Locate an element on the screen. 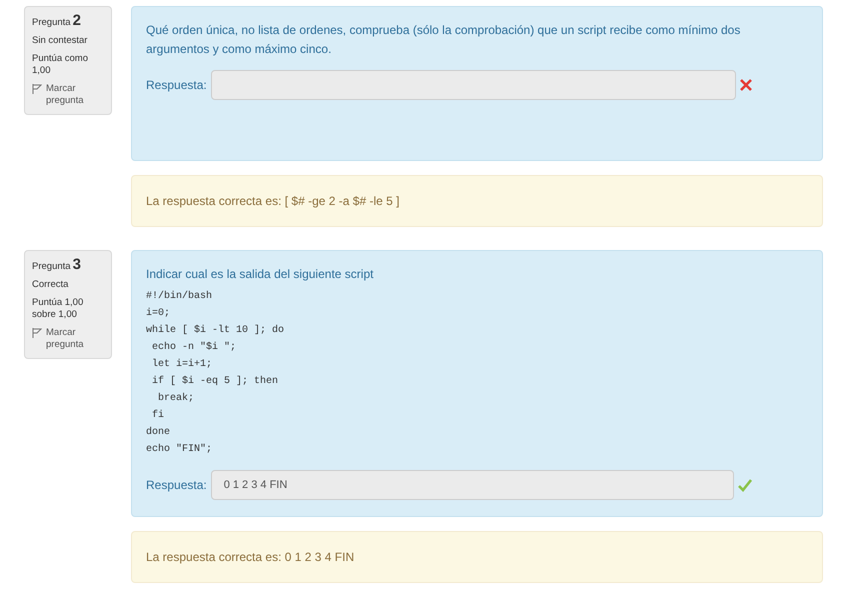 This screenshot has height=599, width=848. question-status: Correcta is located at coordinates (51, 285).